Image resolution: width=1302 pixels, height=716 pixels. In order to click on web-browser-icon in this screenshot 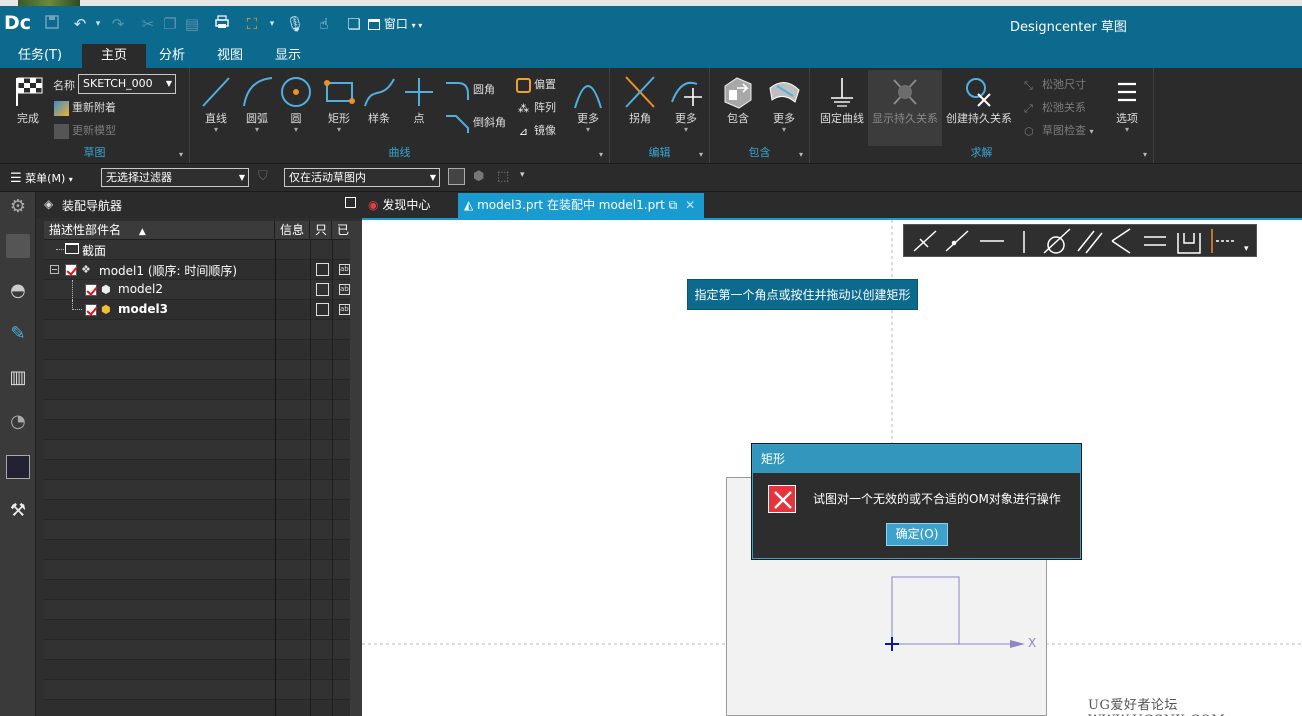, I will do `click(18, 467)`.